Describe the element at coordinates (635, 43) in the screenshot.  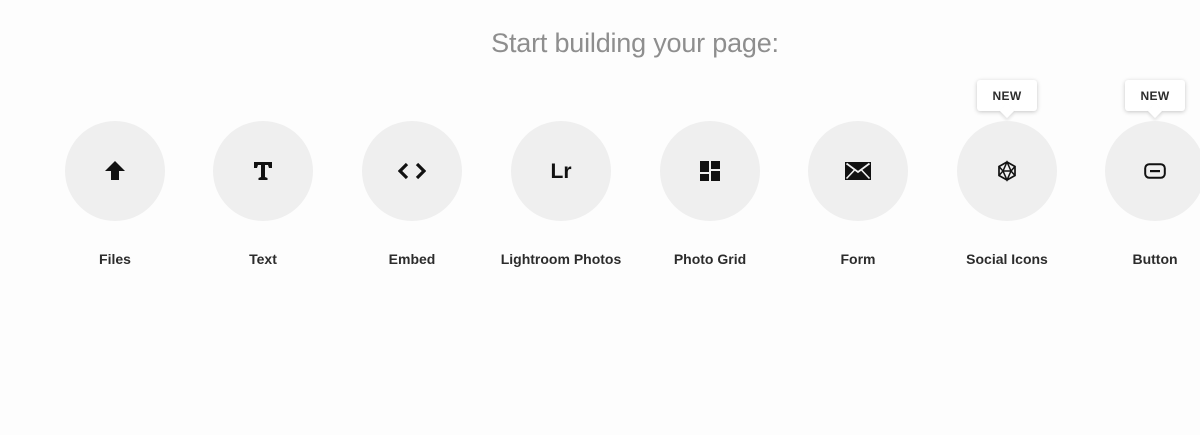
I see `page-heading: Start building your page:` at that location.